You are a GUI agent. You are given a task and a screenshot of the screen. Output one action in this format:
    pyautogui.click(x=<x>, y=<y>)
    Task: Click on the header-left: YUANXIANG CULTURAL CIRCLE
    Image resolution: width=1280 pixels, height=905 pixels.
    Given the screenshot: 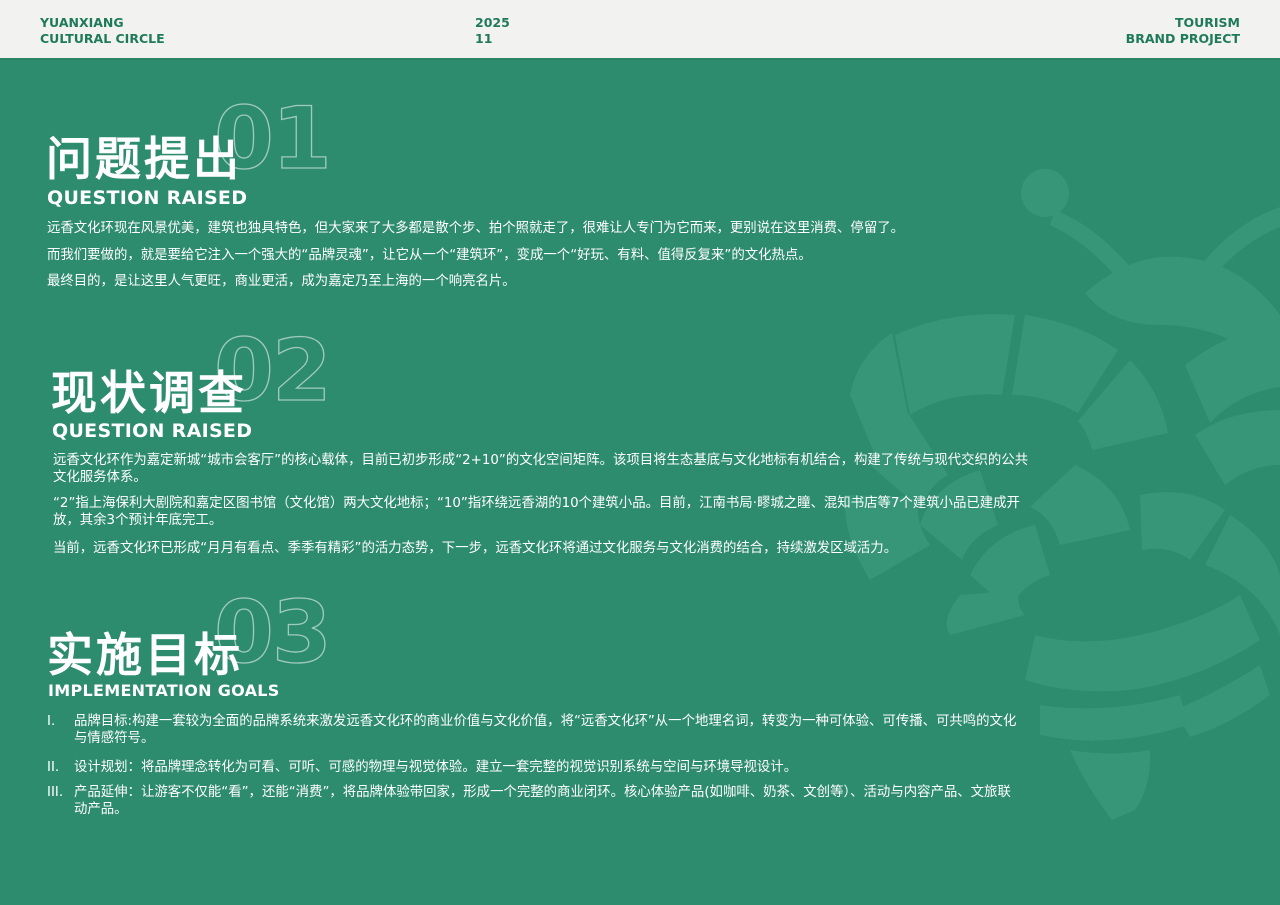 What is the action you would take?
    pyautogui.click(x=102, y=31)
    